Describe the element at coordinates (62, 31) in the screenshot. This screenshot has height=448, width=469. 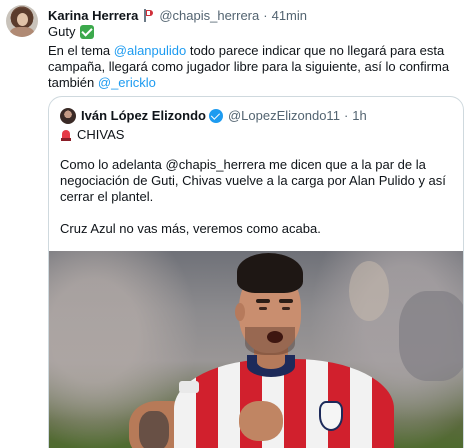
I see `tweet-first-line-text: Guty` at that location.